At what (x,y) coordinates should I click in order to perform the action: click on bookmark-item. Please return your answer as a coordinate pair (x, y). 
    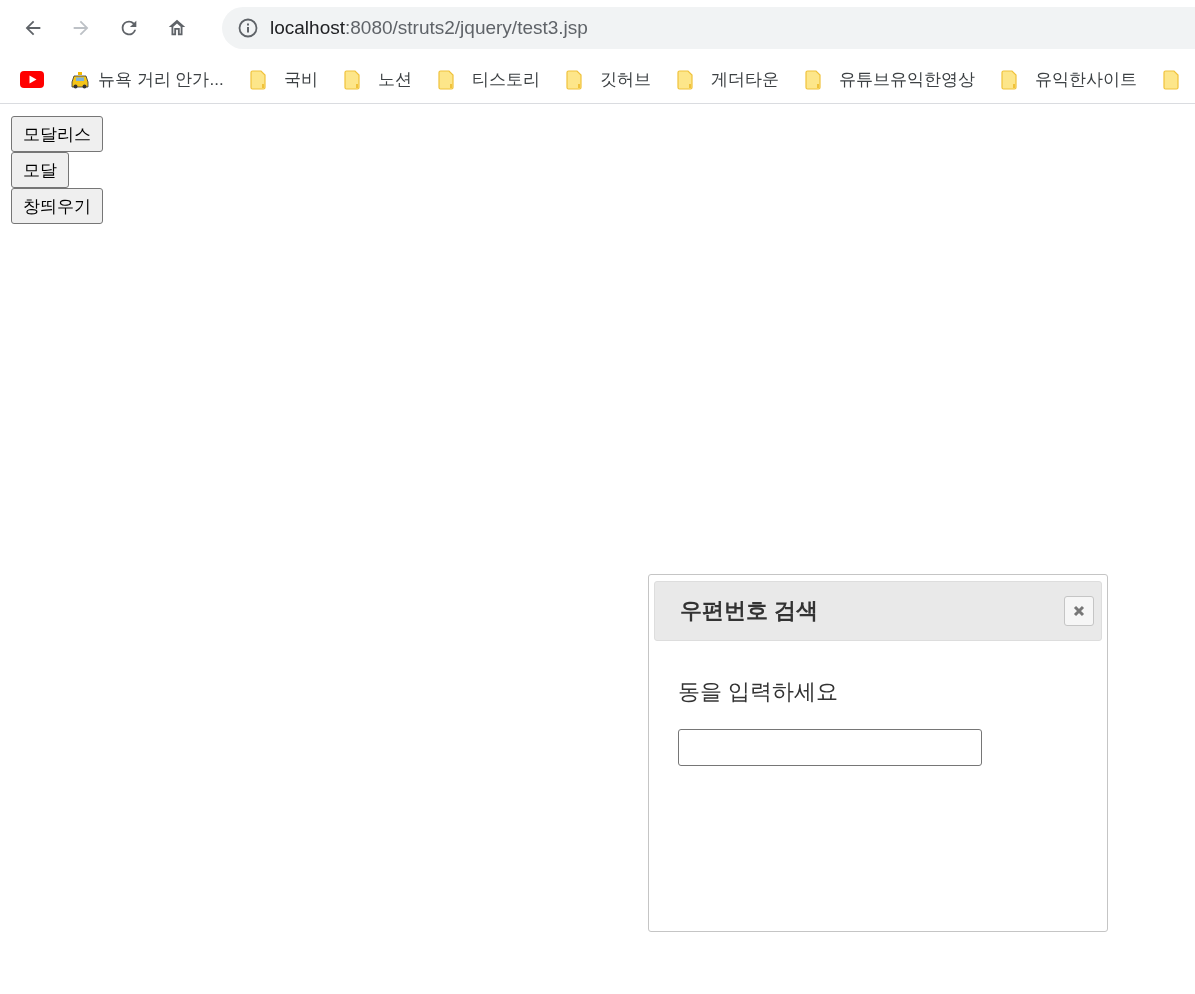
    Looking at the image, I should click on (32, 79).